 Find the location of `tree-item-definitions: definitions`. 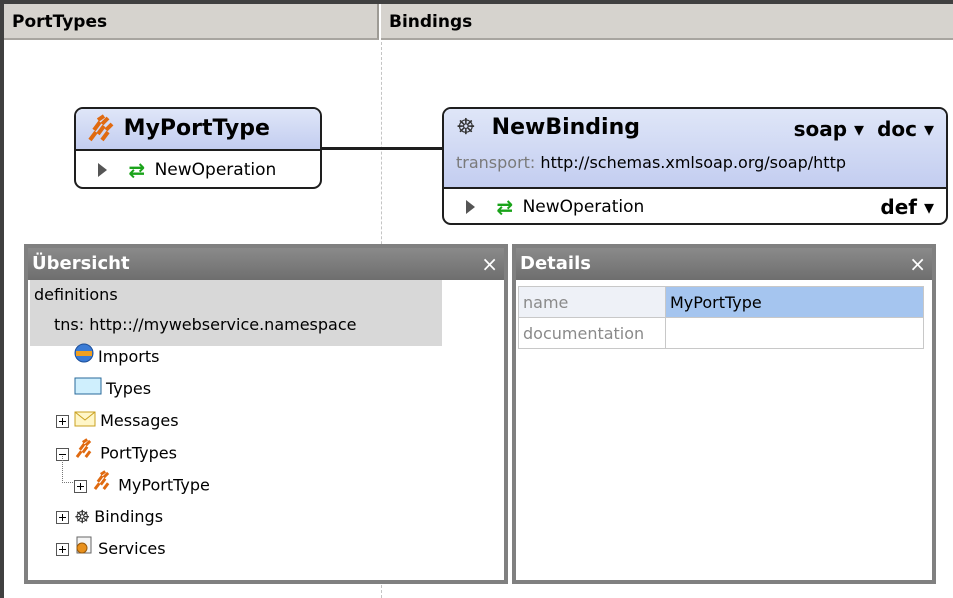

tree-item-definitions: definitions is located at coordinates (76, 295).